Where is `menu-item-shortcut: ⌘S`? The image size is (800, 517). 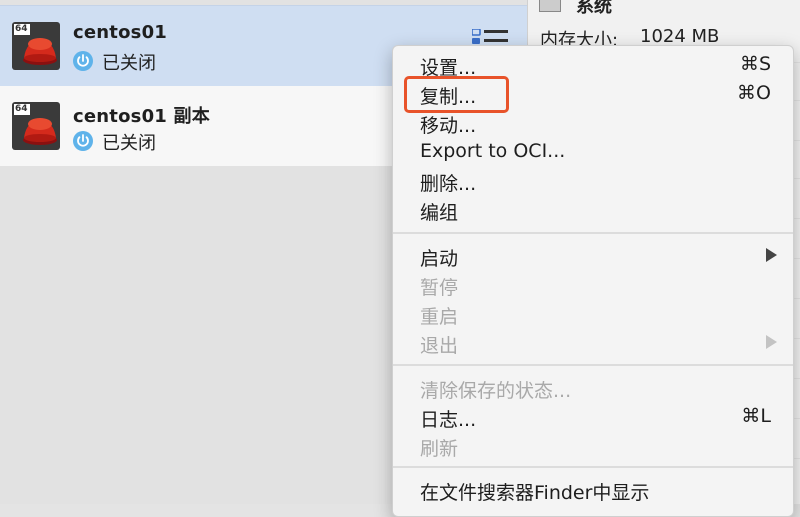 menu-item-shortcut: ⌘S is located at coordinates (755, 64).